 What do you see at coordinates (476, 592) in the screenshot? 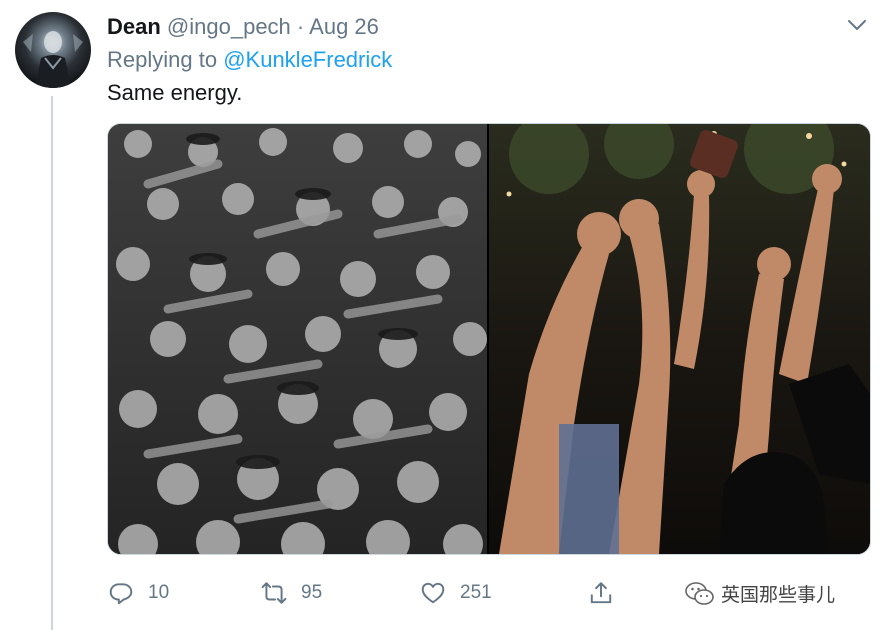
I see `like-count: 251` at bounding box center [476, 592].